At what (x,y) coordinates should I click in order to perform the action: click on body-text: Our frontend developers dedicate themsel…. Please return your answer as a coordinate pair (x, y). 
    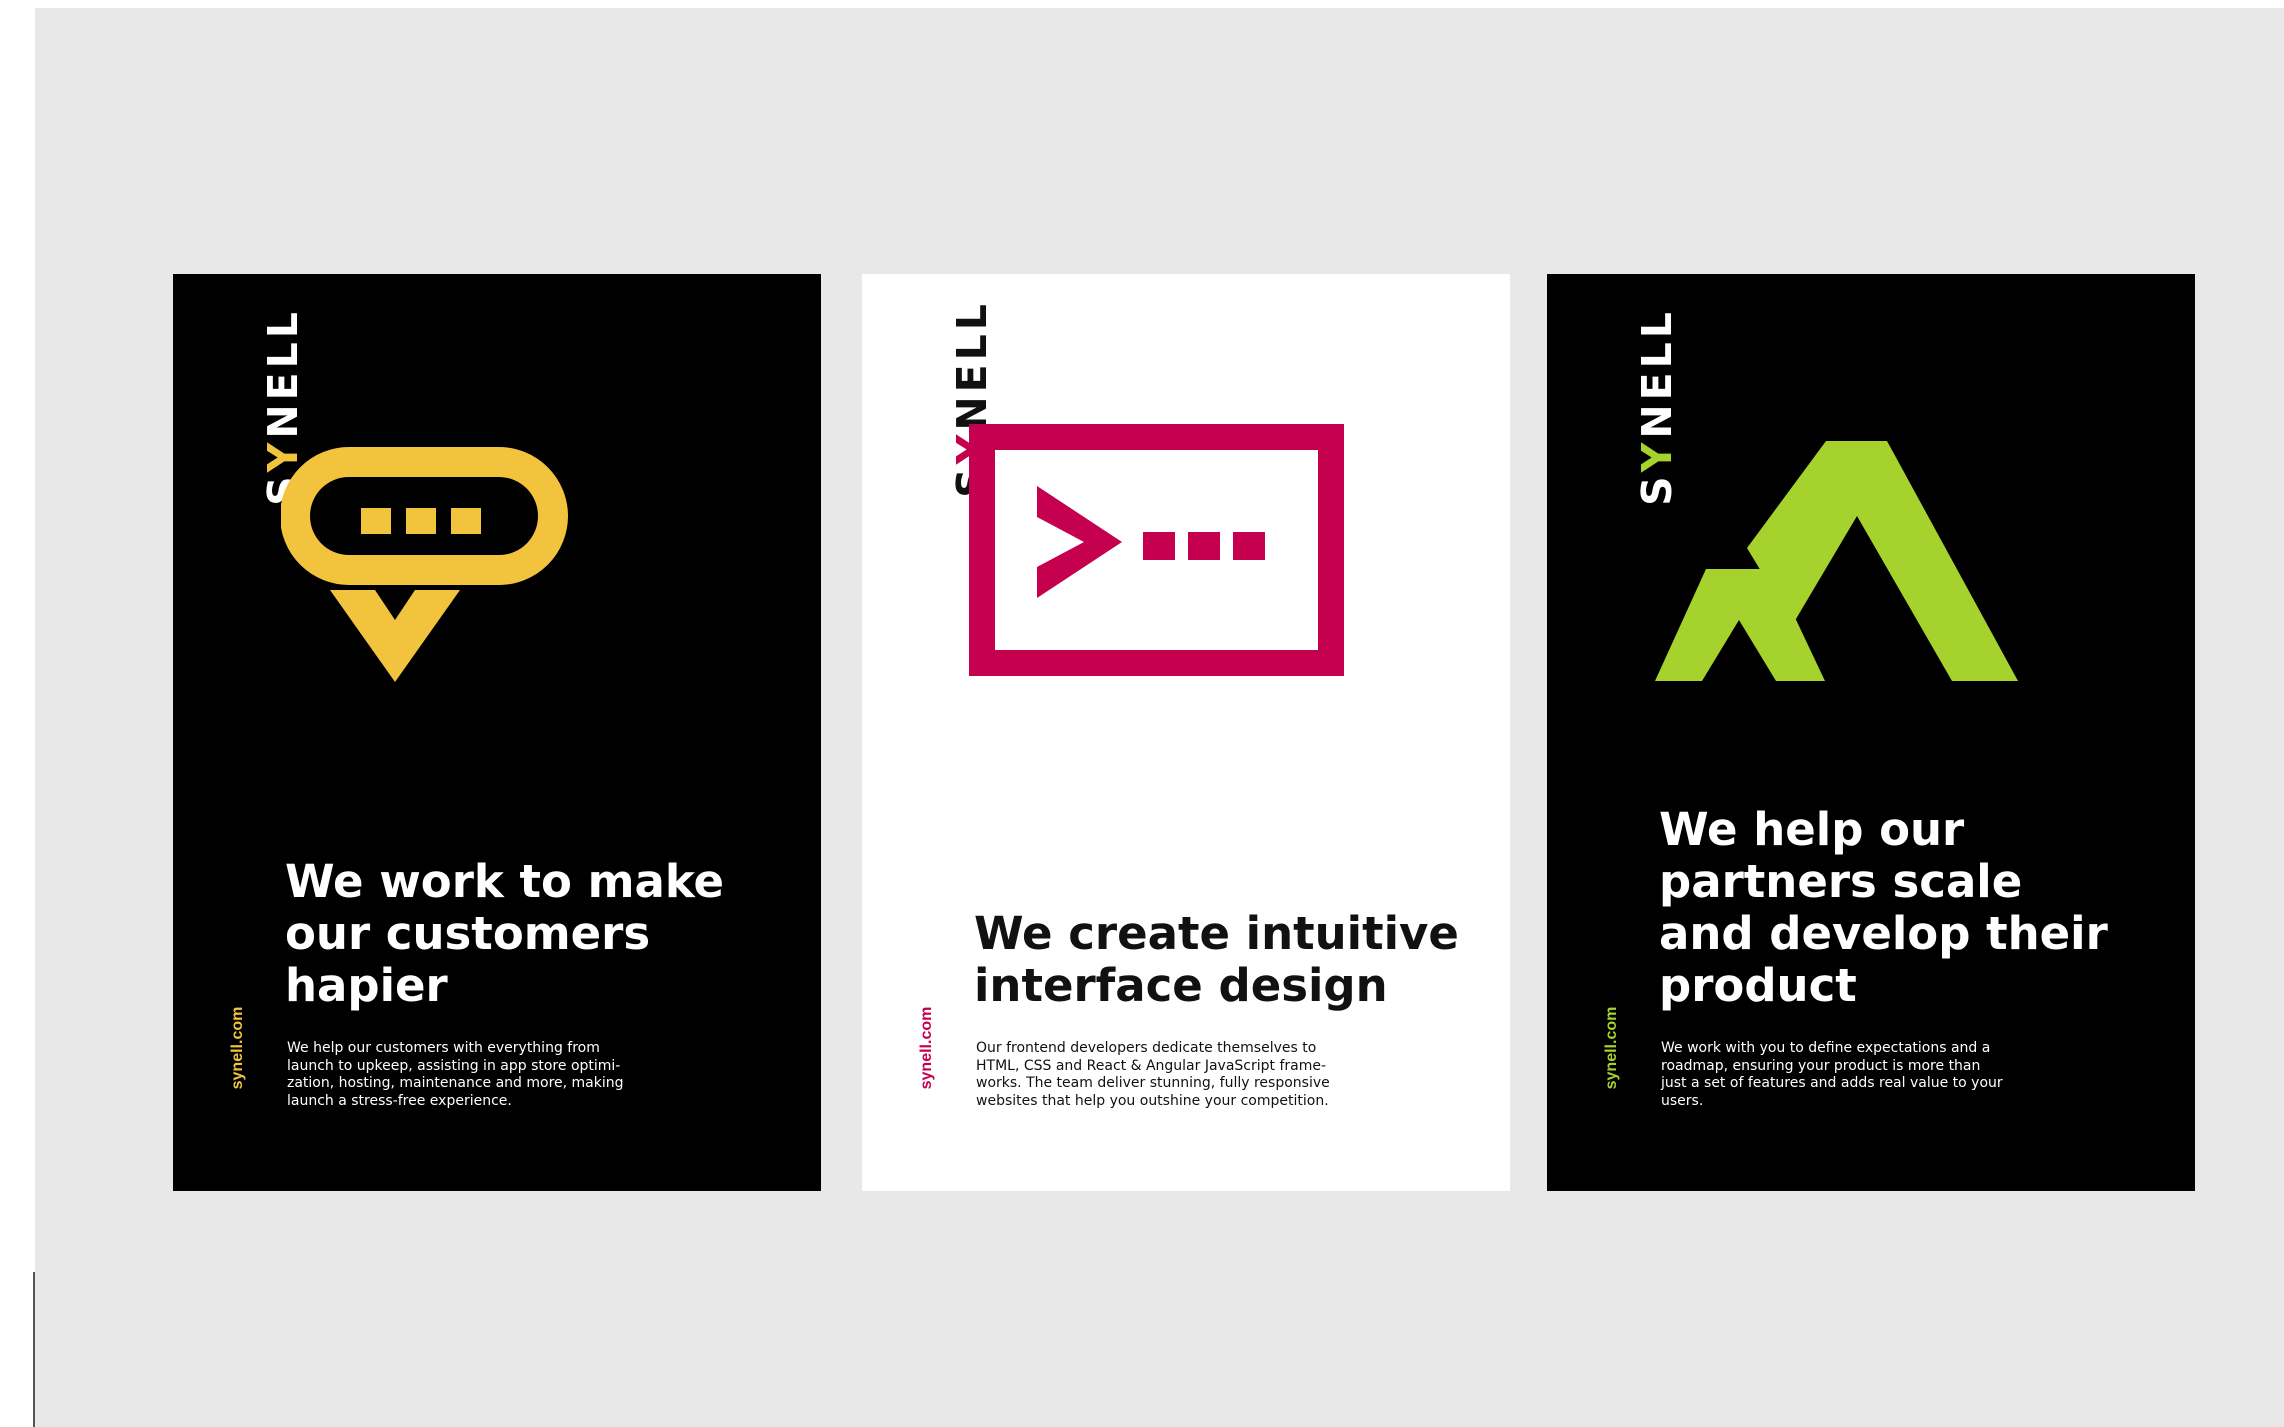
    Looking at the image, I should click on (1153, 1074).